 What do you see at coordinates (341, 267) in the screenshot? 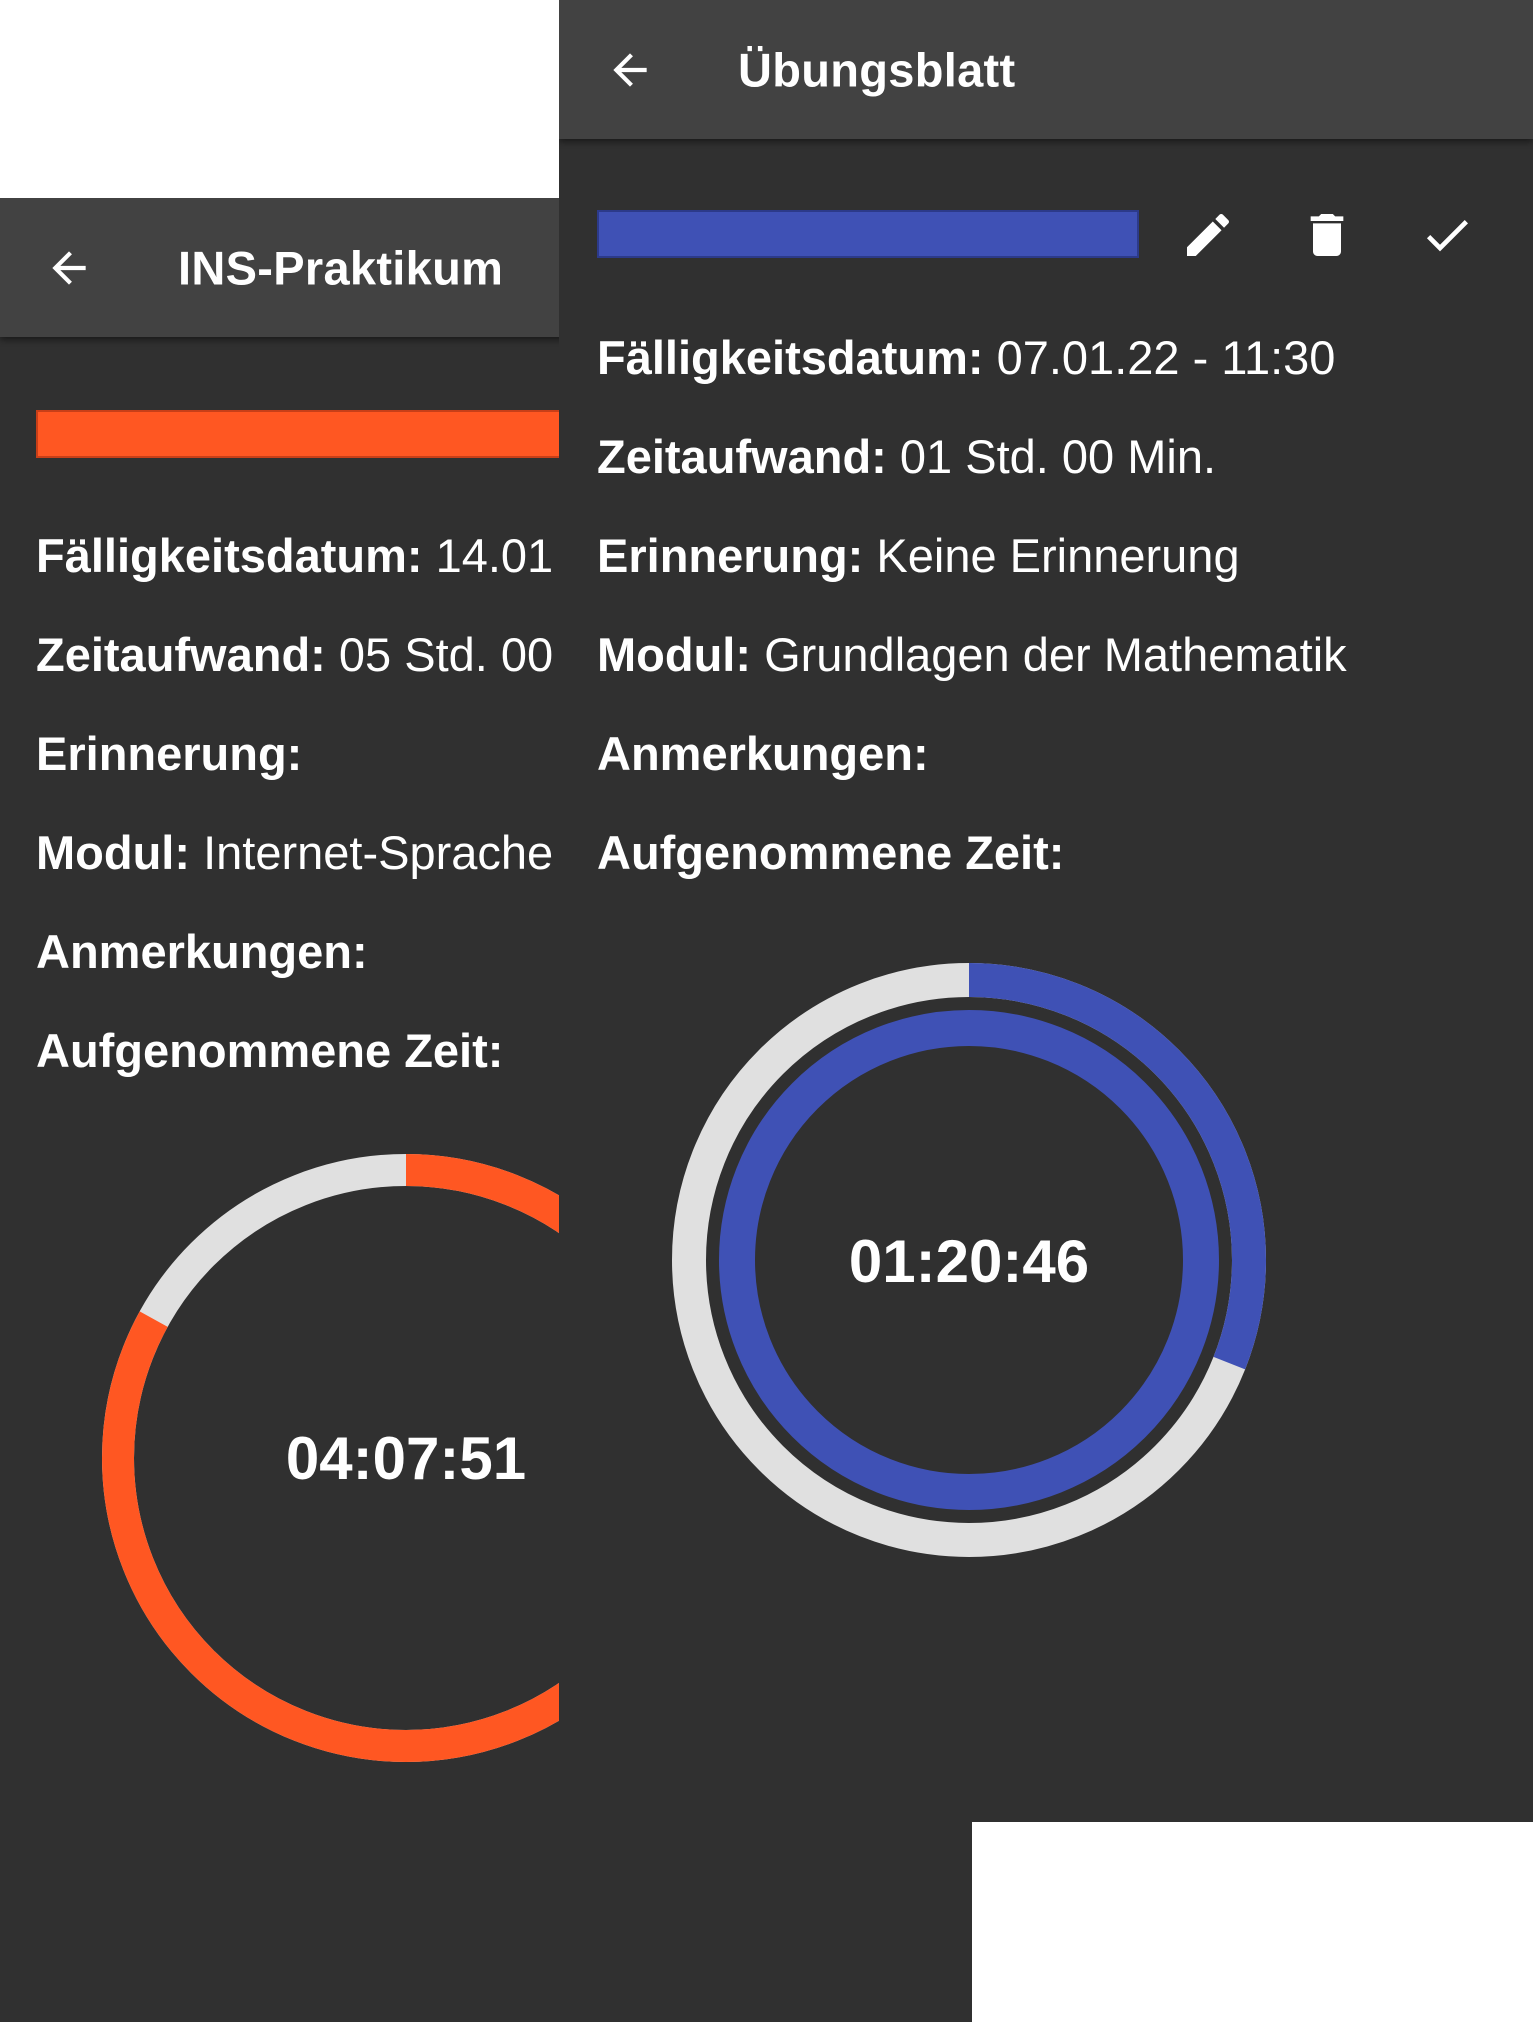
I see `page-title: INS-Praktikum` at bounding box center [341, 267].